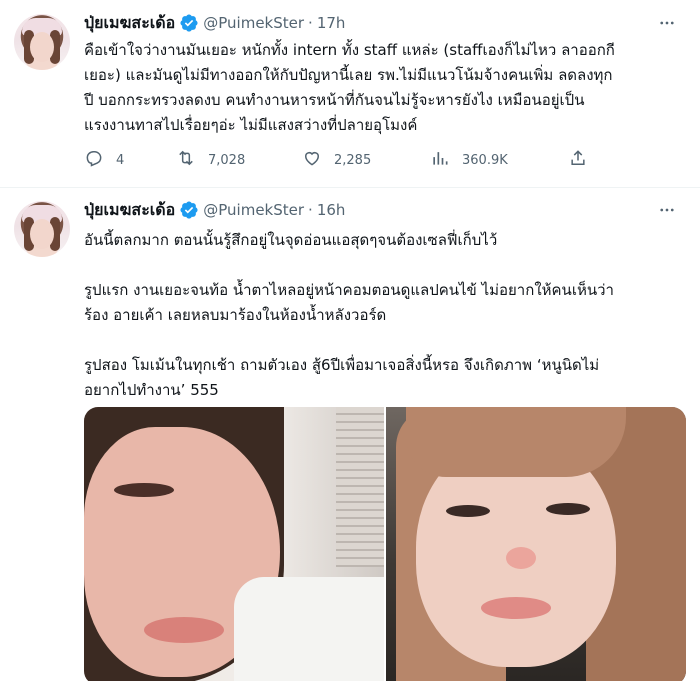  Describe the element at coordinates (331, 210) in the screenshot. I see `tweet-time: 16h` at that location.